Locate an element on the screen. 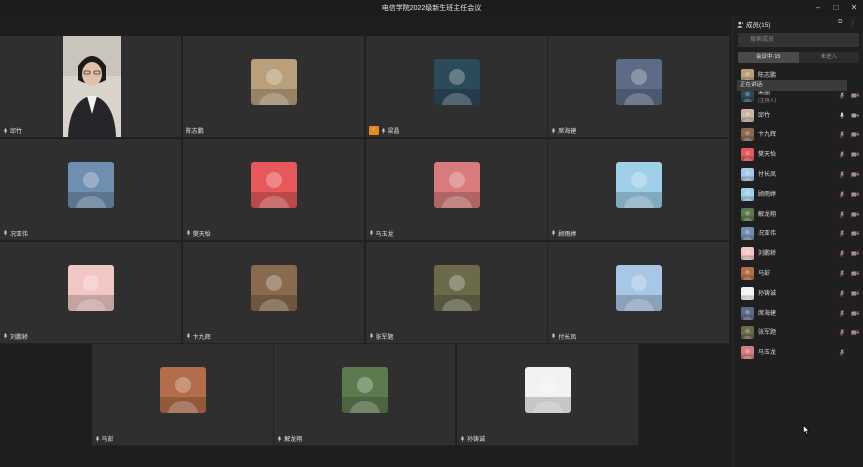 This screenshot has height=467, width=863. close-icon: ✕ is located at coordinates (854, 7).